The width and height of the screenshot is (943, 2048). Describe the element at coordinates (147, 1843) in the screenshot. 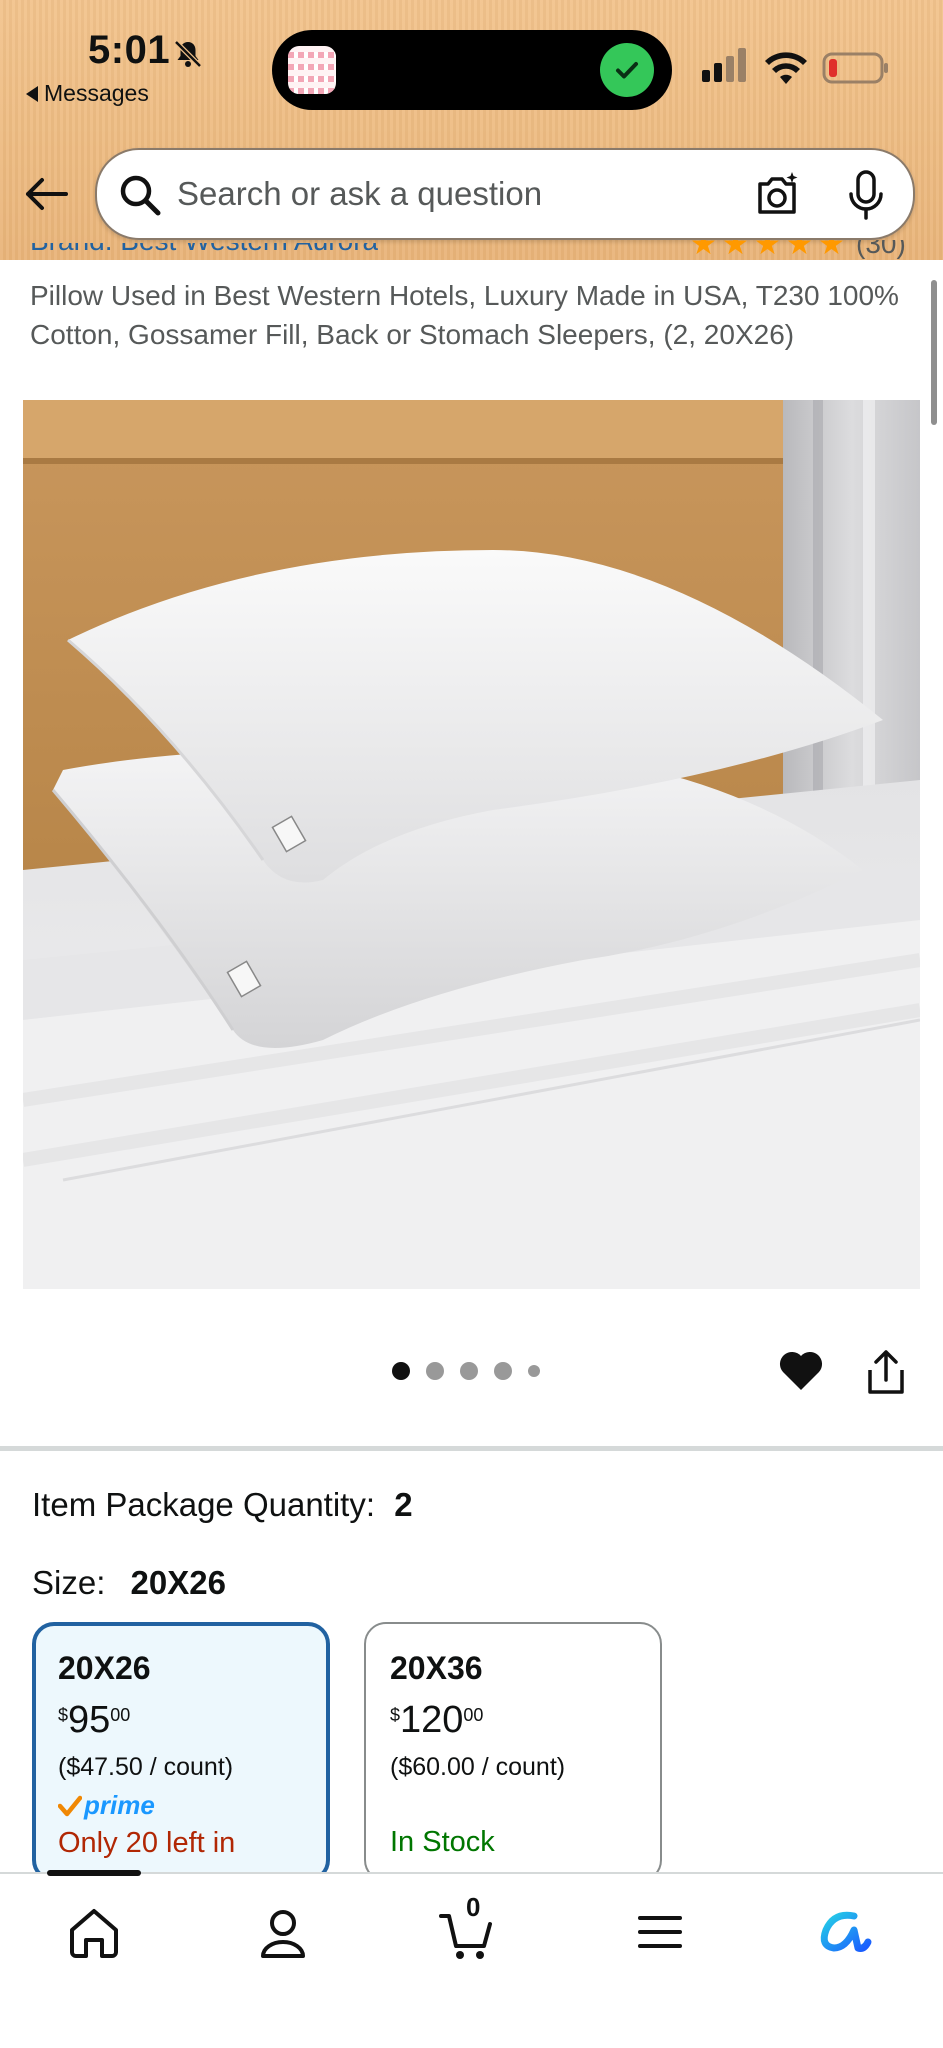

I see `stock-status: Only 20 left in` at that location.